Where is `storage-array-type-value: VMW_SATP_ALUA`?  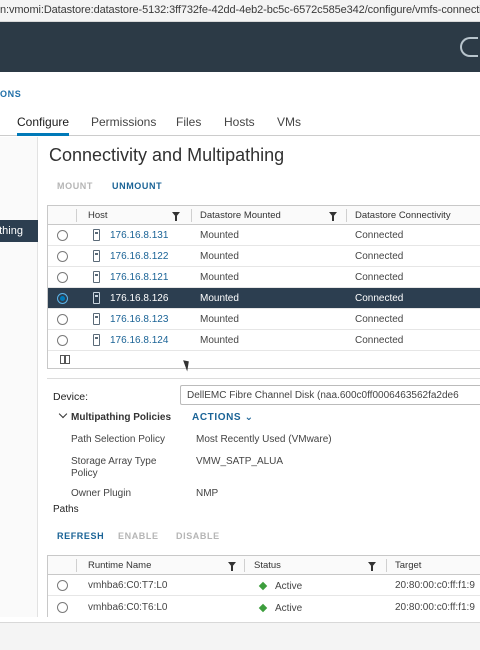
storage-array-type-value: VMW_SATP_ALUA is located at coordinates (240, 461).